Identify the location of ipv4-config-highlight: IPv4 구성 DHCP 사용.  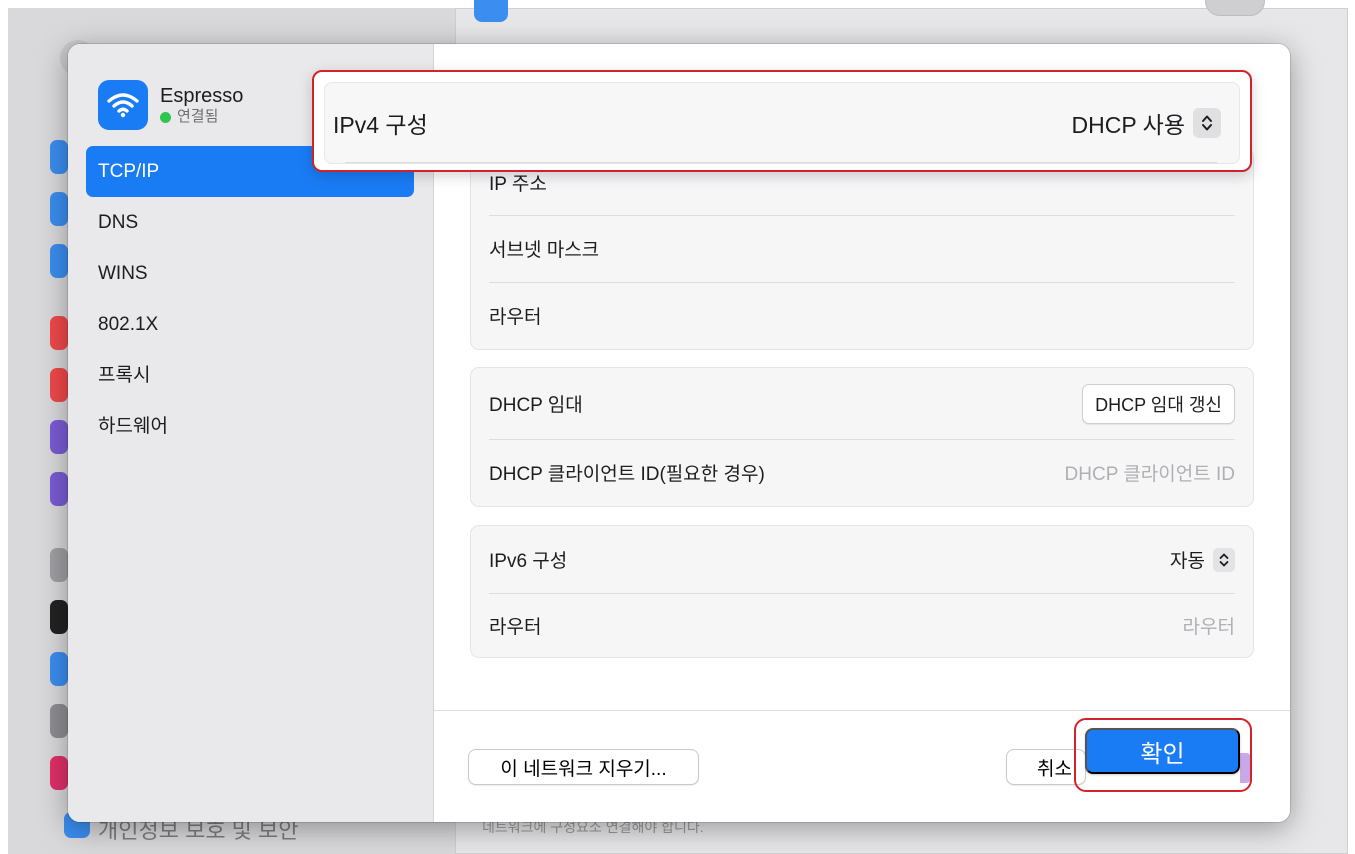
(782, 121).